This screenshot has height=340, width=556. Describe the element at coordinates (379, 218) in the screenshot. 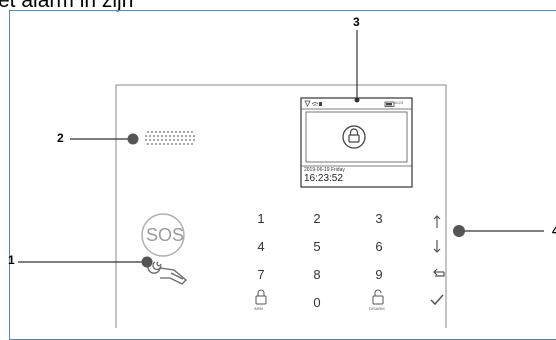

I see `key-3: 3` at that location.